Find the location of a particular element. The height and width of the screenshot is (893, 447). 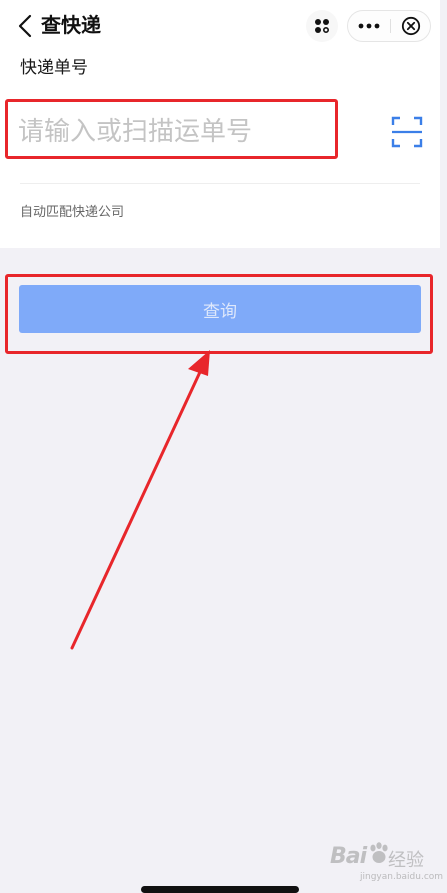

annotation-highlight-button is located at coordinates (219, 314).